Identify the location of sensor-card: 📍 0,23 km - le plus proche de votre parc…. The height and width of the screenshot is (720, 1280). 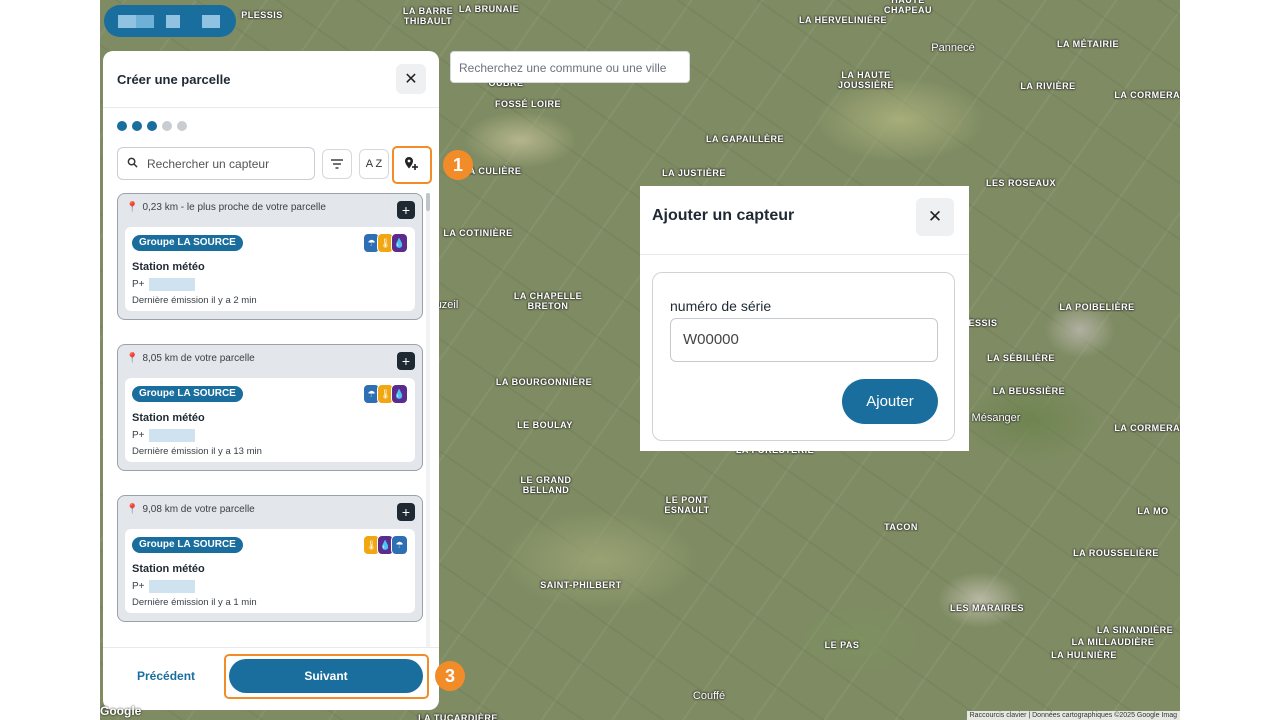
(270, 256).